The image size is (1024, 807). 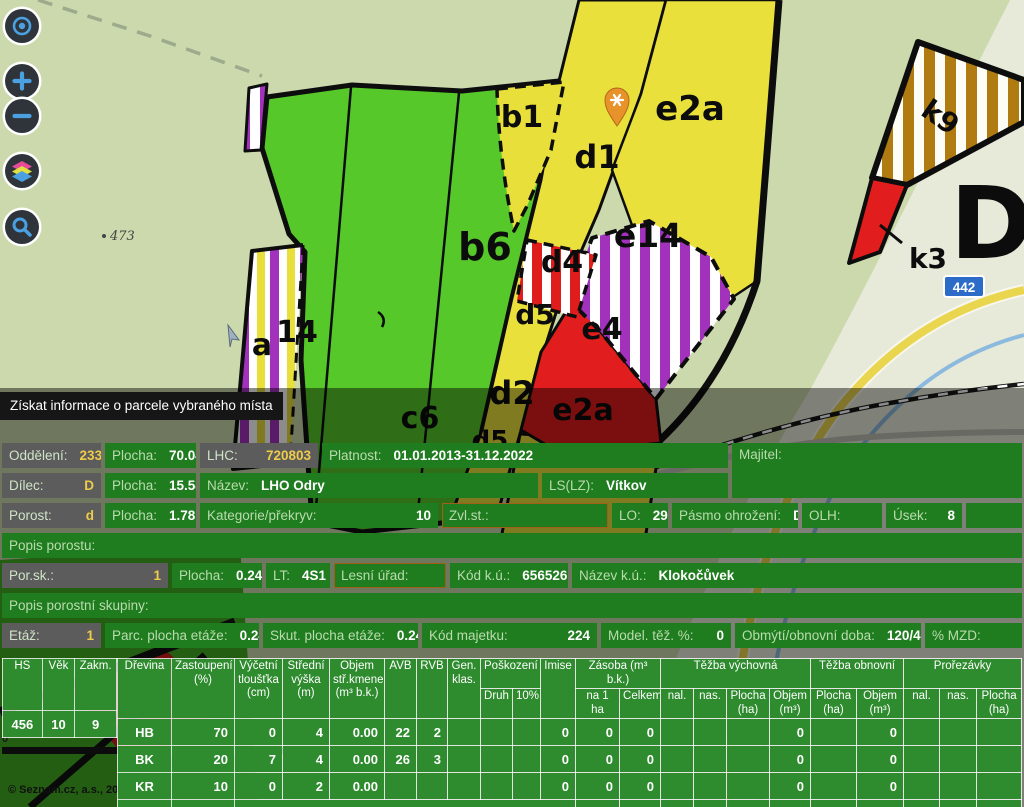 What do you see at coordinates (407, 635) in the screenshot?
I see `field-value: 0.24` at bounding box center [407, 635].